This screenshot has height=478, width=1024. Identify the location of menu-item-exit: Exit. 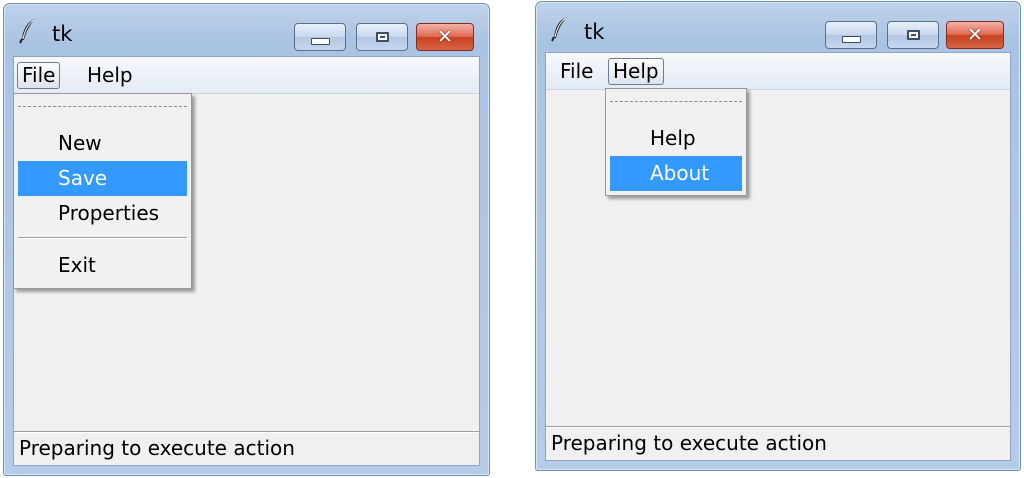
(102, 265).